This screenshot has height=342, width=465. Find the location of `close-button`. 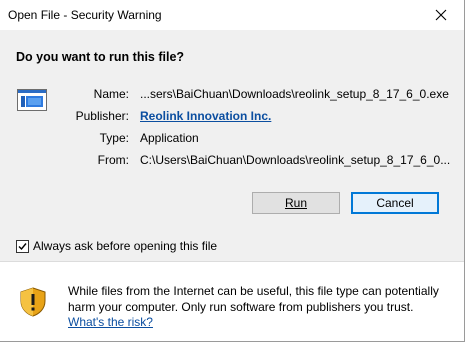

close-button is located at coordinates (441, 15).